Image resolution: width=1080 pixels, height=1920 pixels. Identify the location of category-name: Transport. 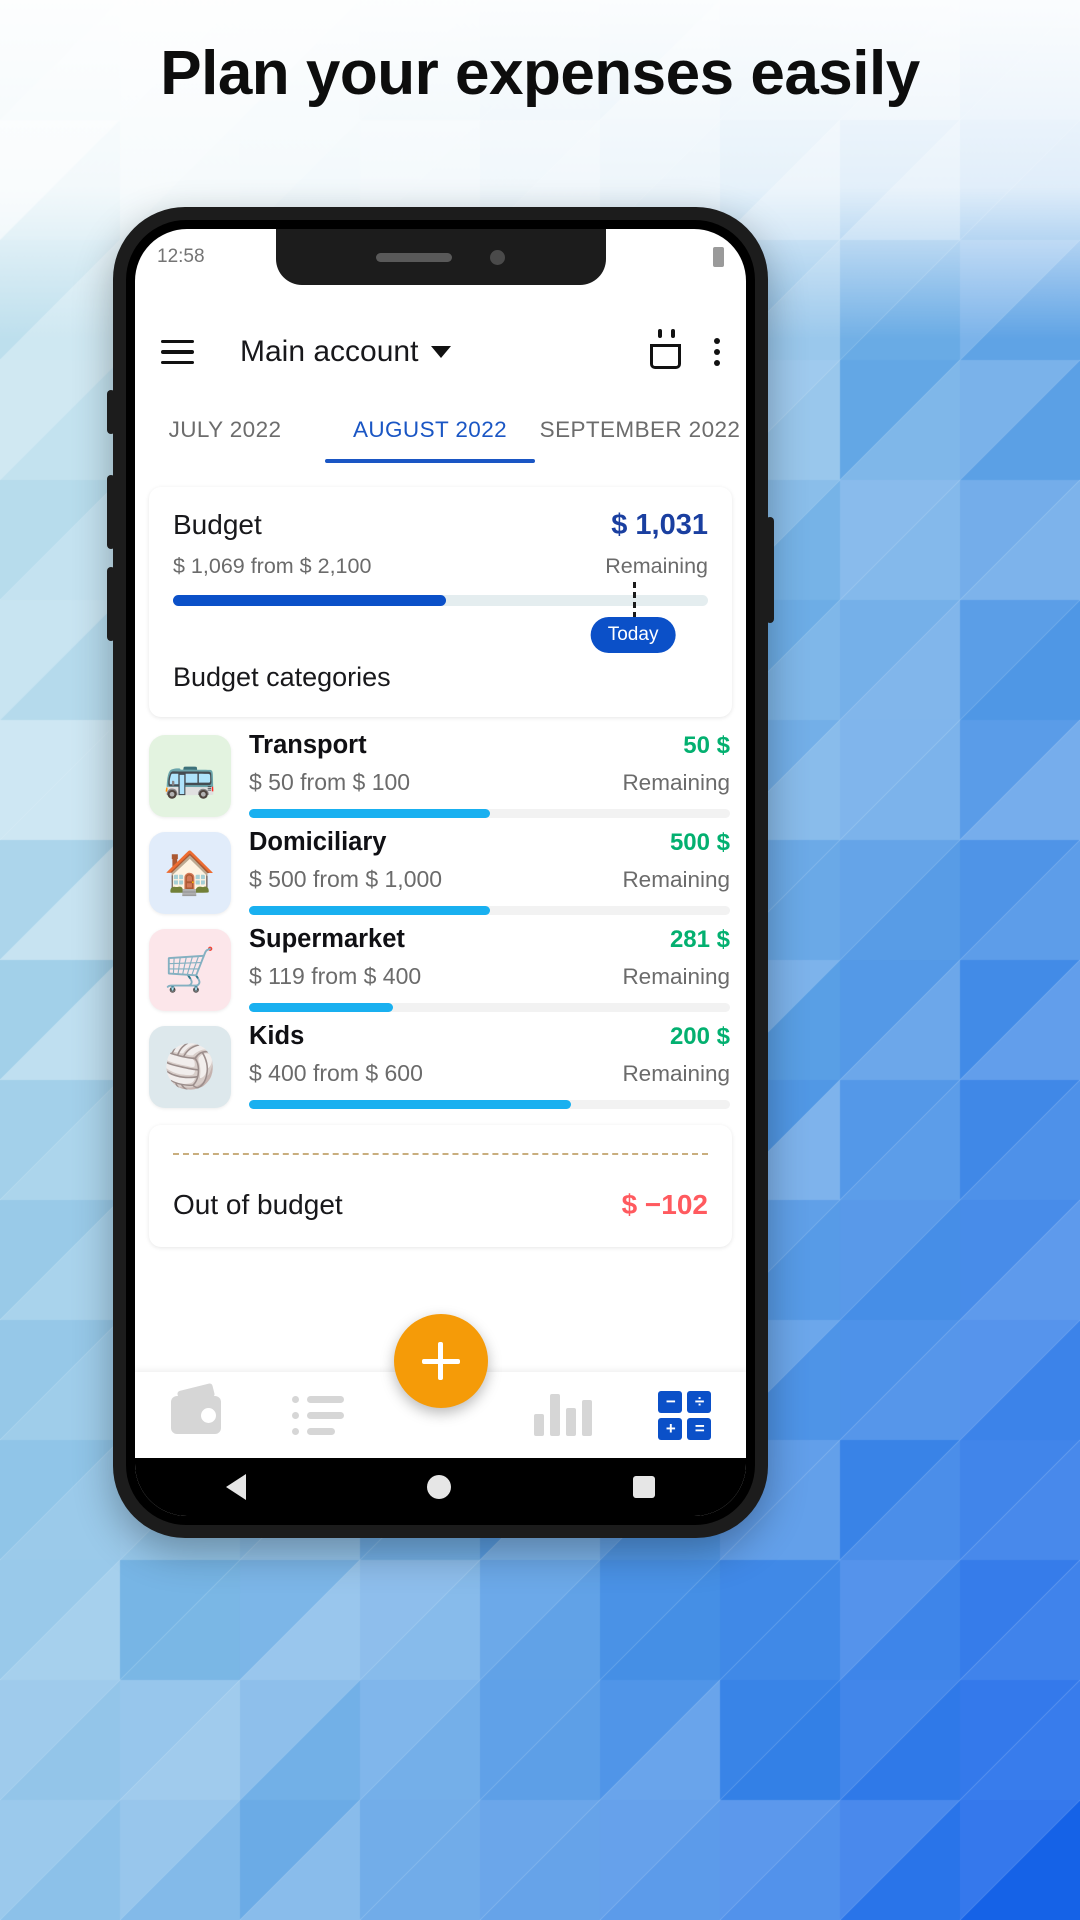
(308, 745).